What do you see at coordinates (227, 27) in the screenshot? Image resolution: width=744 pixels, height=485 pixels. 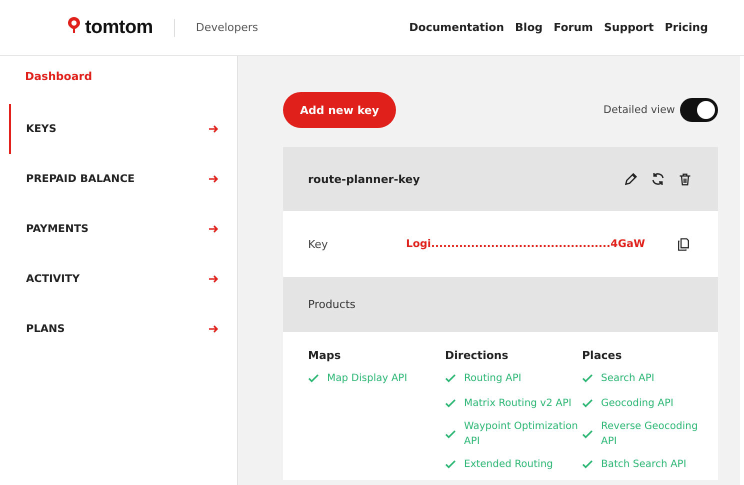 I see `section-title: Developers` at bounding box center [227, 27].